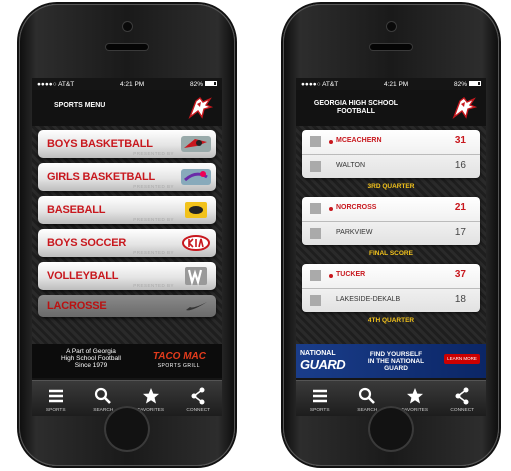  Describe the element at coordinates (391, 300) in the screenshot. I see `team-row-away: LAKESIDE-DEKALB 18` at that location.